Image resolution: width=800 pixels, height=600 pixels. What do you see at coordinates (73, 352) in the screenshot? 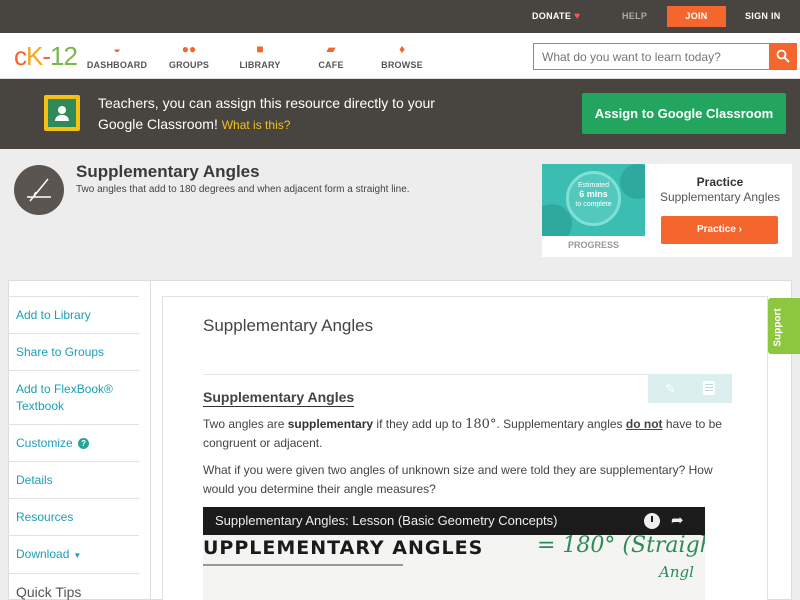
I see `sidebar-item-share-to-groups: Share to Groups` at bounding box center [73, 352].